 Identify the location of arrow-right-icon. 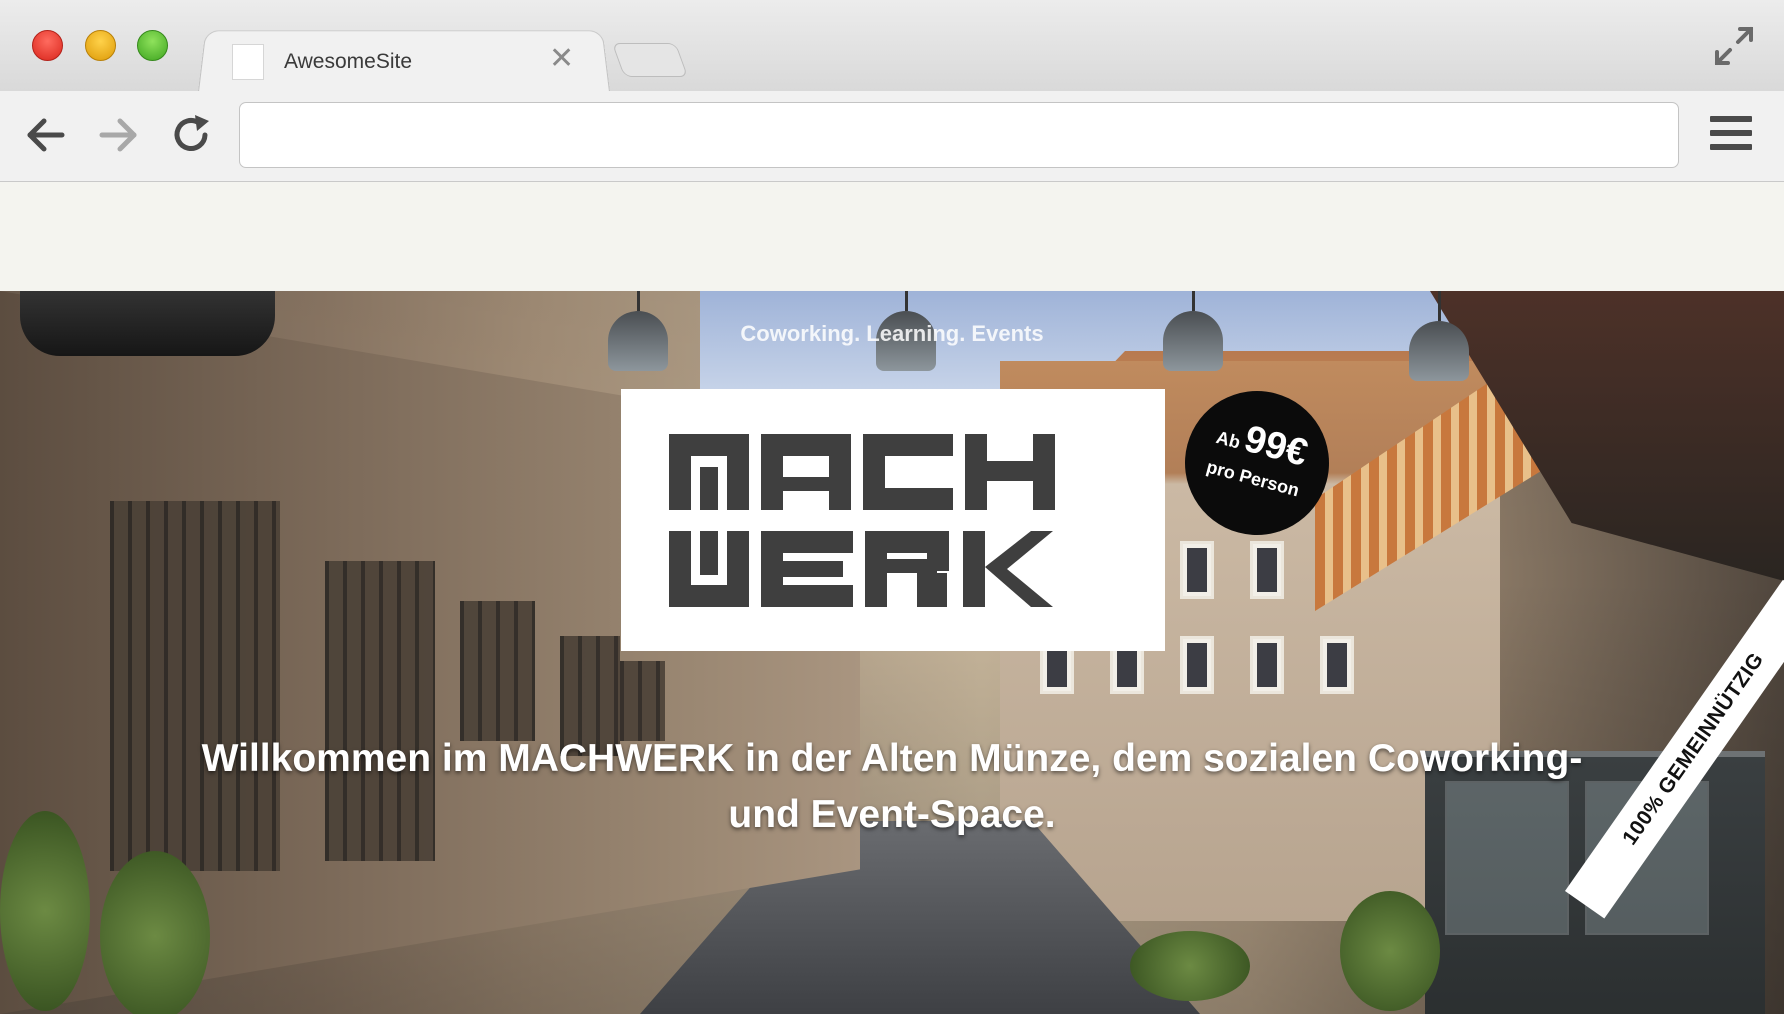
(118, 135).